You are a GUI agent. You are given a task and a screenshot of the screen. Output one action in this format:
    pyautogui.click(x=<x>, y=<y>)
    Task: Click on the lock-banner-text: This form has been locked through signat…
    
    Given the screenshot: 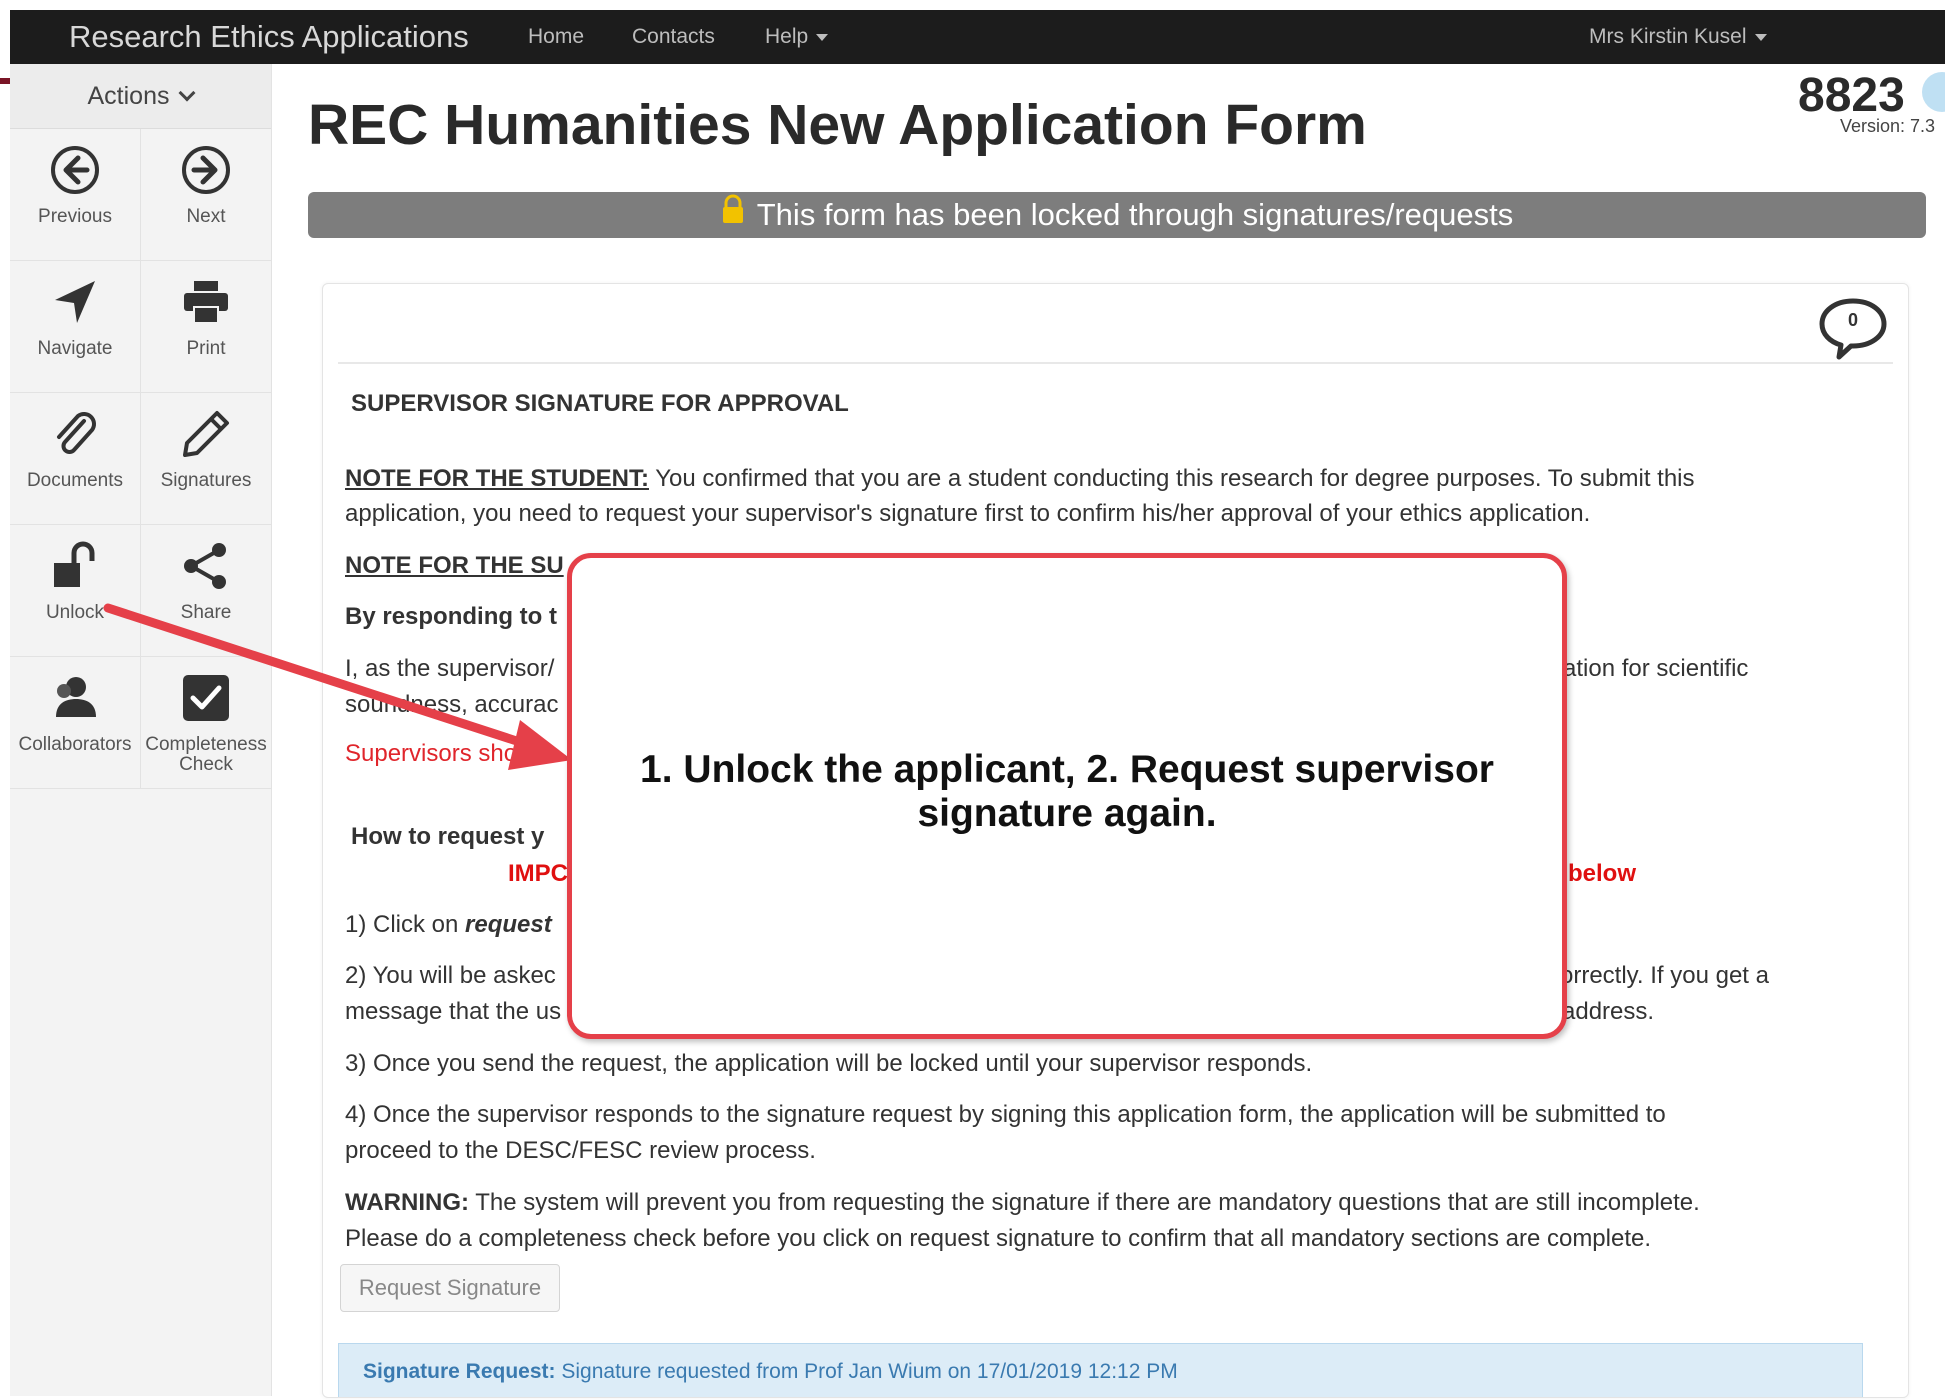 What is the action you would take?
    pyautogui.click(x=1135, y=214)
    